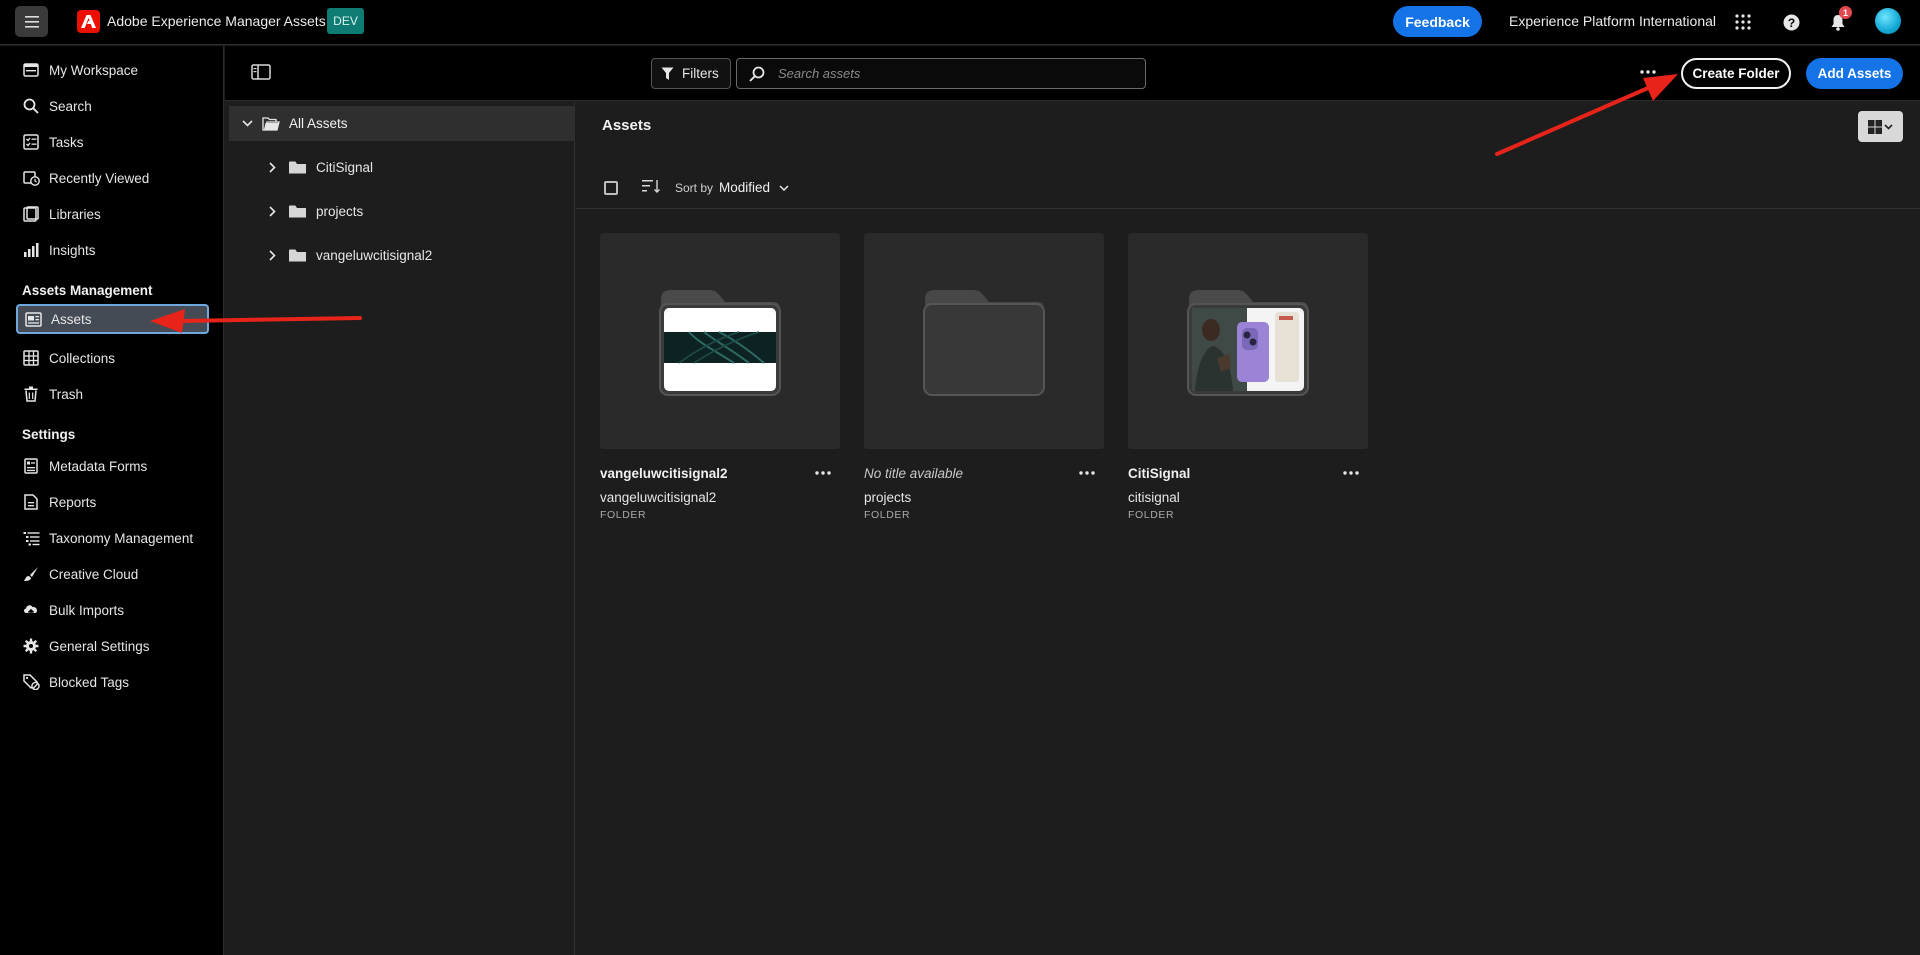 The image size is (1920, 955). What do you see at coordinates (112, 502) in the screenshot?
I see `sidebar-item-reports: Reports` at bounding box center [112, 502].